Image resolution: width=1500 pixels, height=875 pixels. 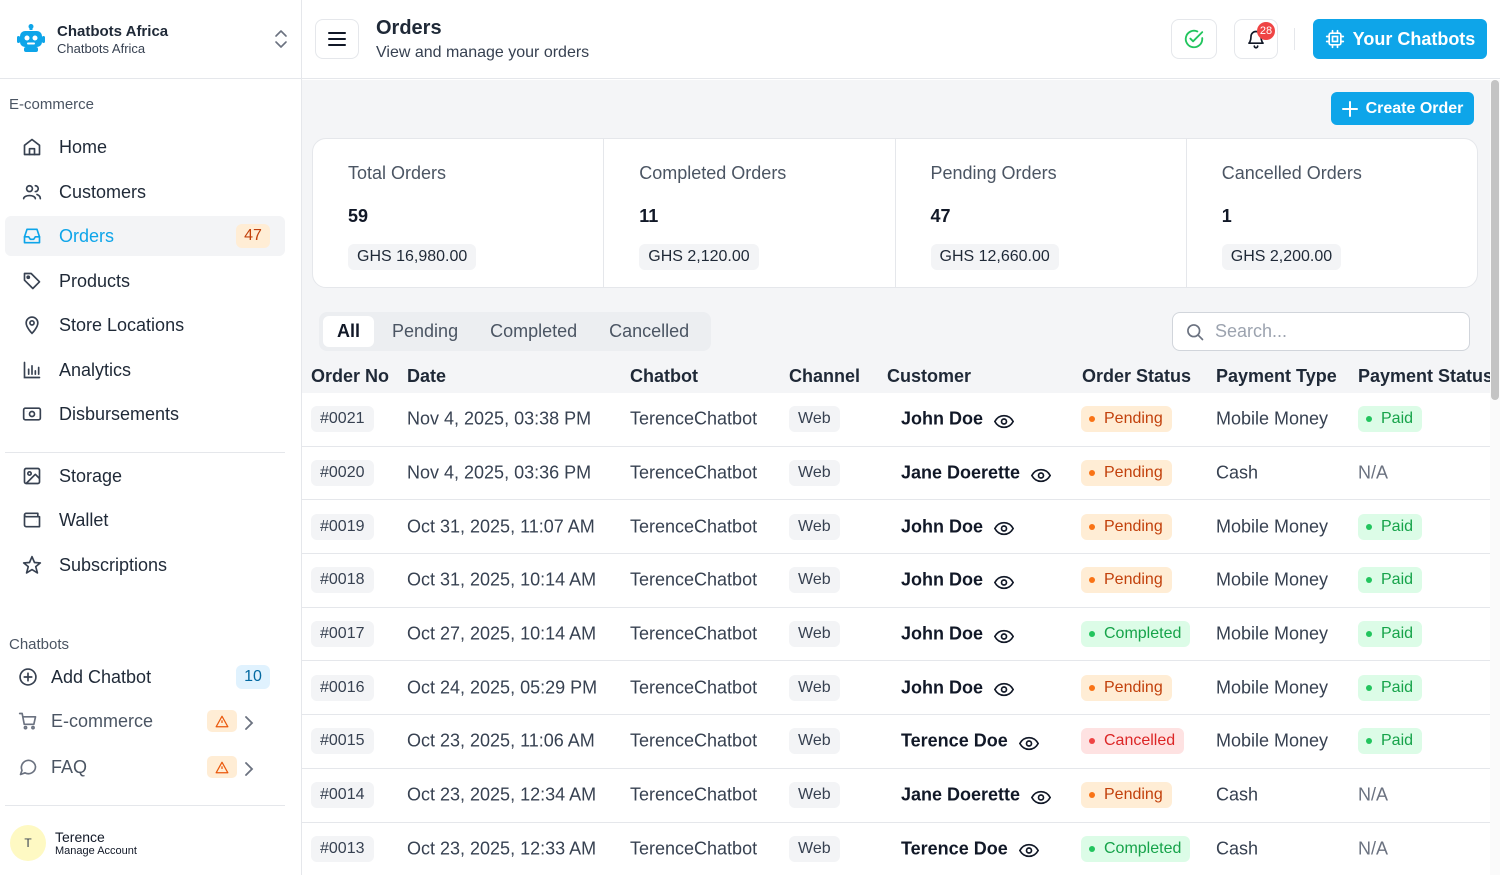 What do you see at coordinates (694, 740) in the screenshot?
I see `order-chatbot: TerenceChatbot` at bounding box center [694, 740].